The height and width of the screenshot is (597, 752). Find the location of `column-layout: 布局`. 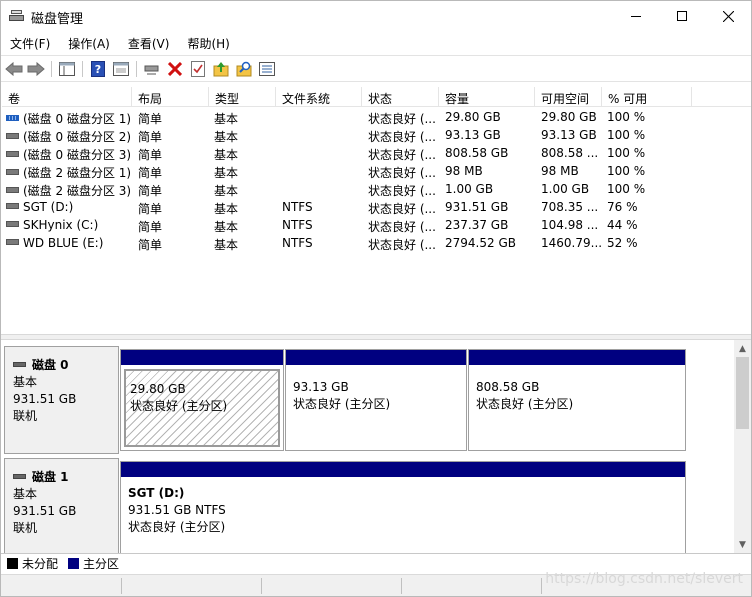

column-layout: 布局 is located at coordinates (170, 97).